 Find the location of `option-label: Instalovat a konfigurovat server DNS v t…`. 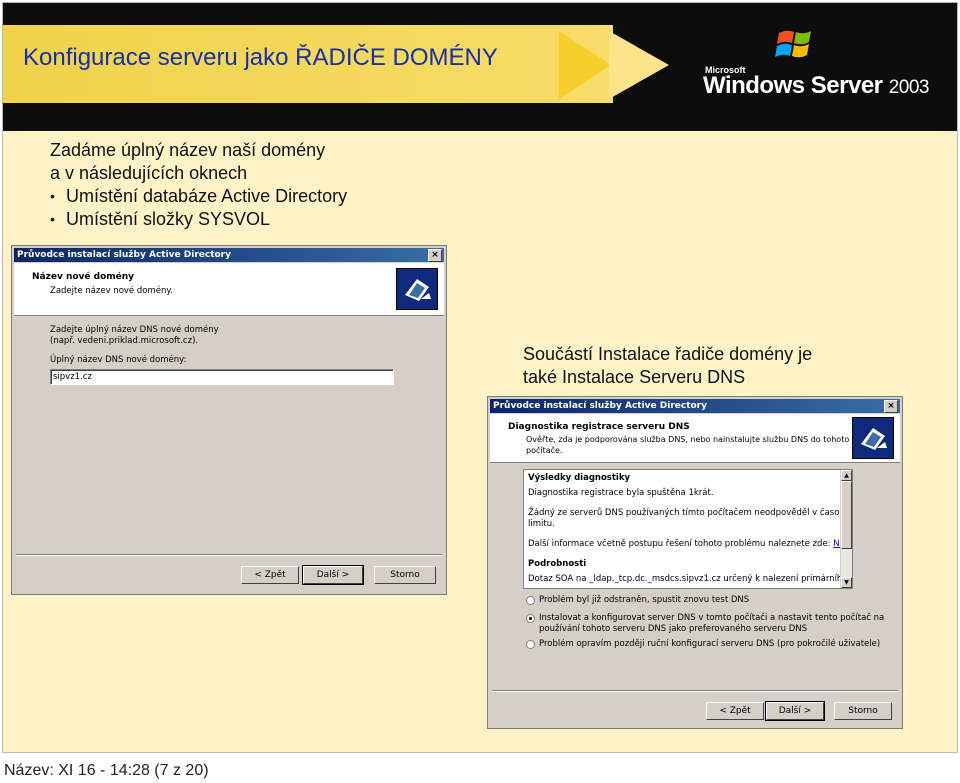

option-label: Instalovat a konfigurovat server DNS v t… is located at coordinates (711, 618).